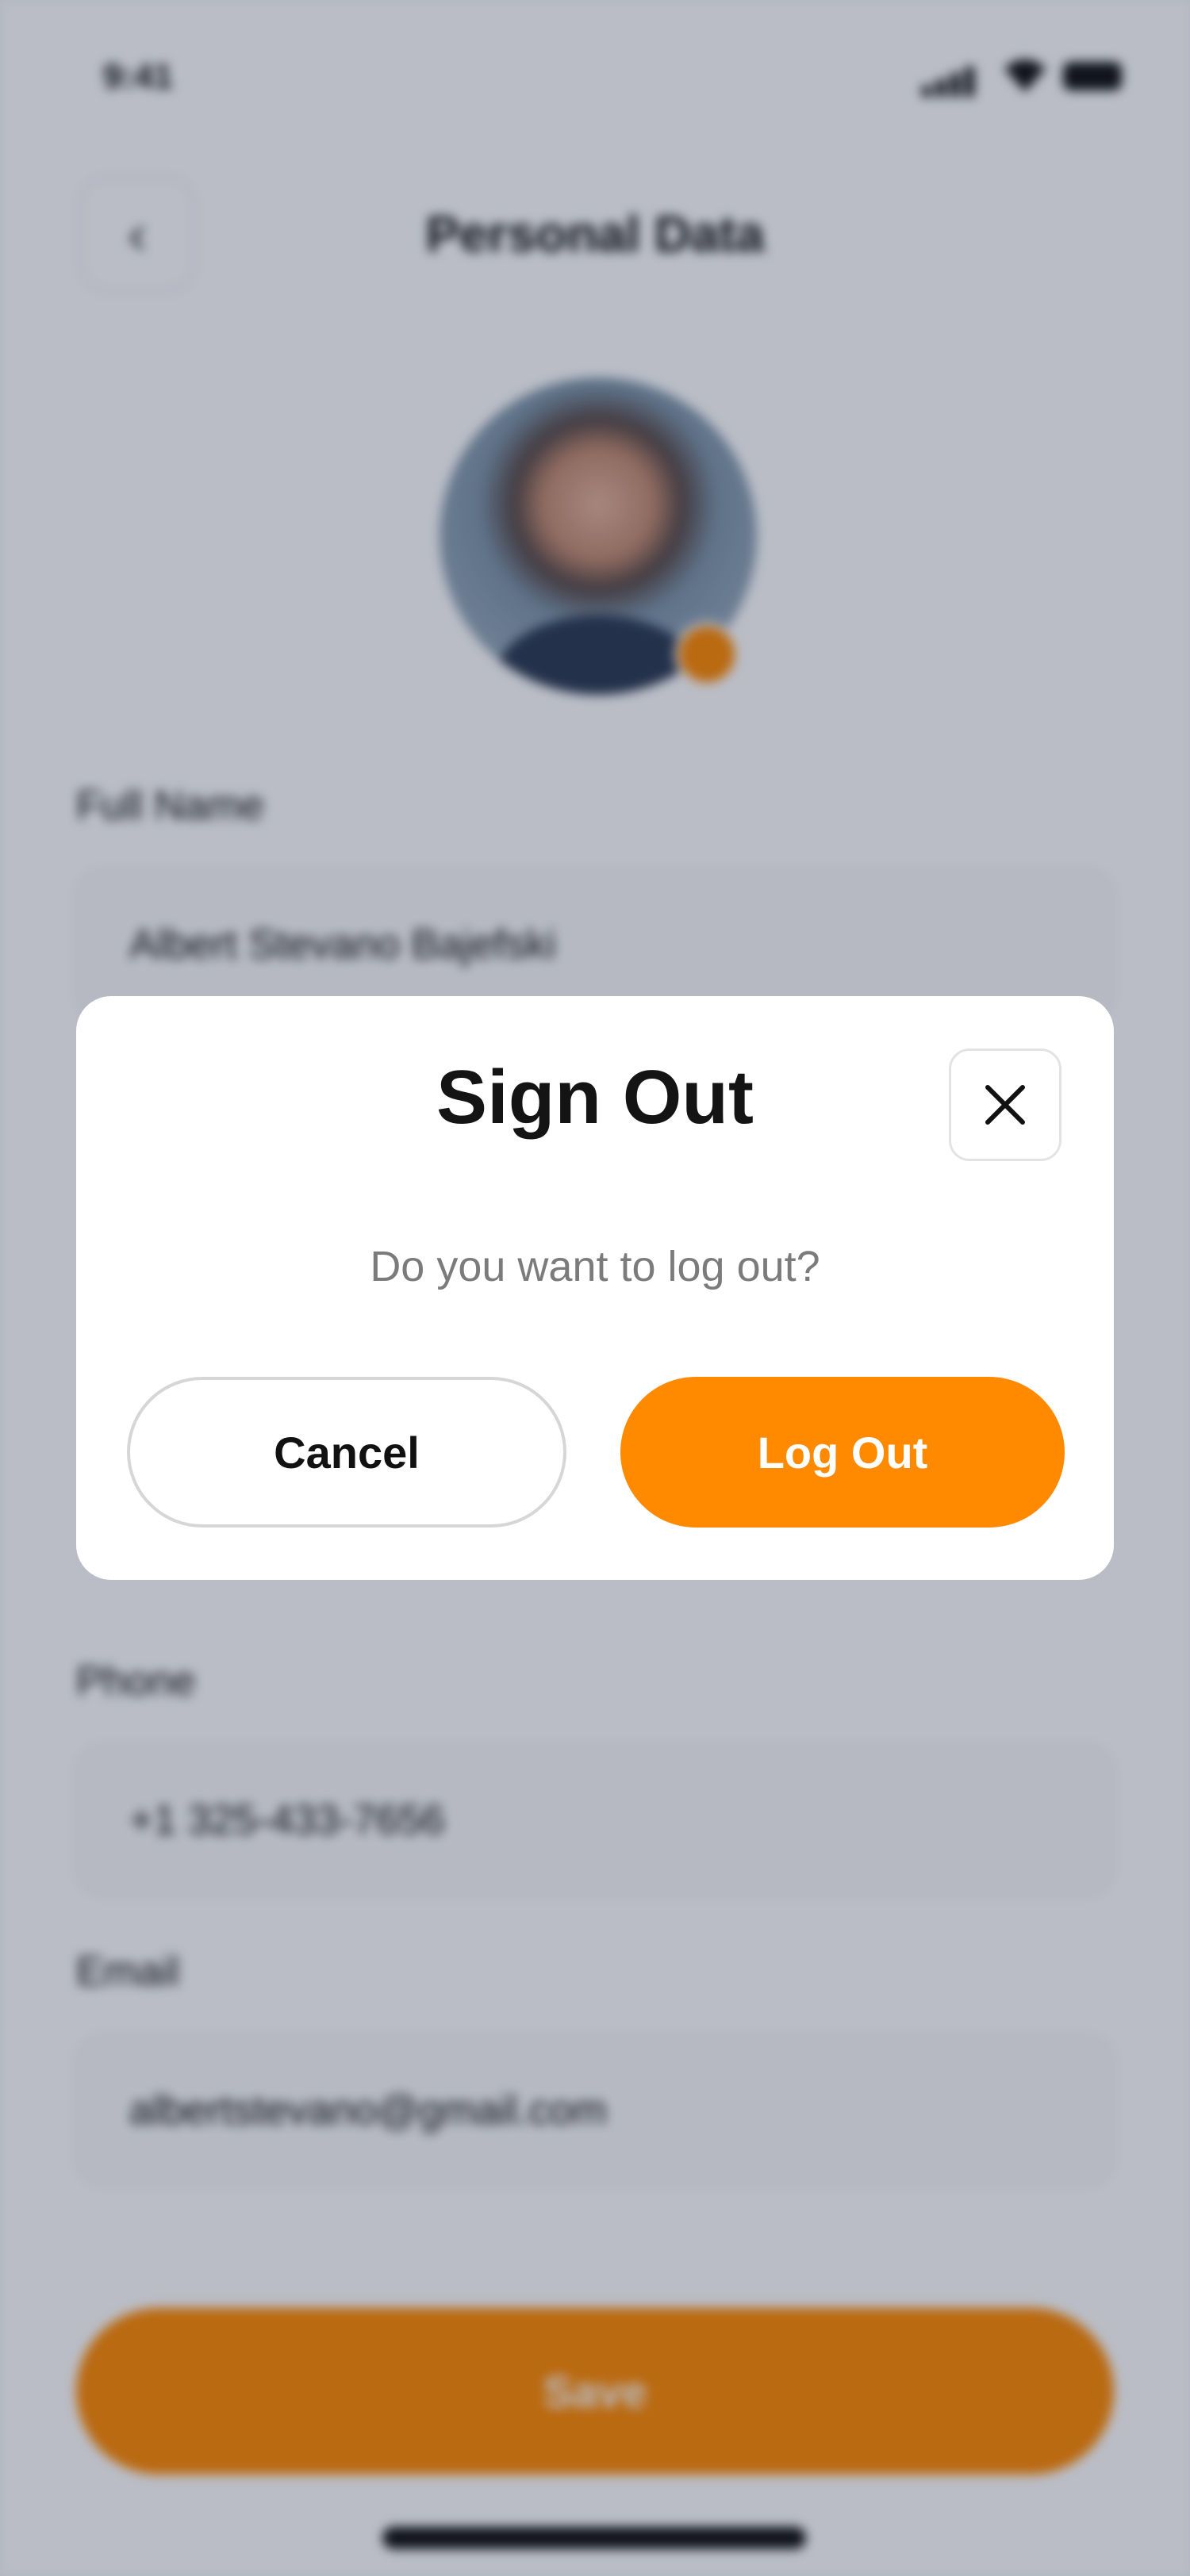 The width and height of the screenshot is (1190, 2576). I want to click on log-out-button: Log Out, so click(842, 1453).